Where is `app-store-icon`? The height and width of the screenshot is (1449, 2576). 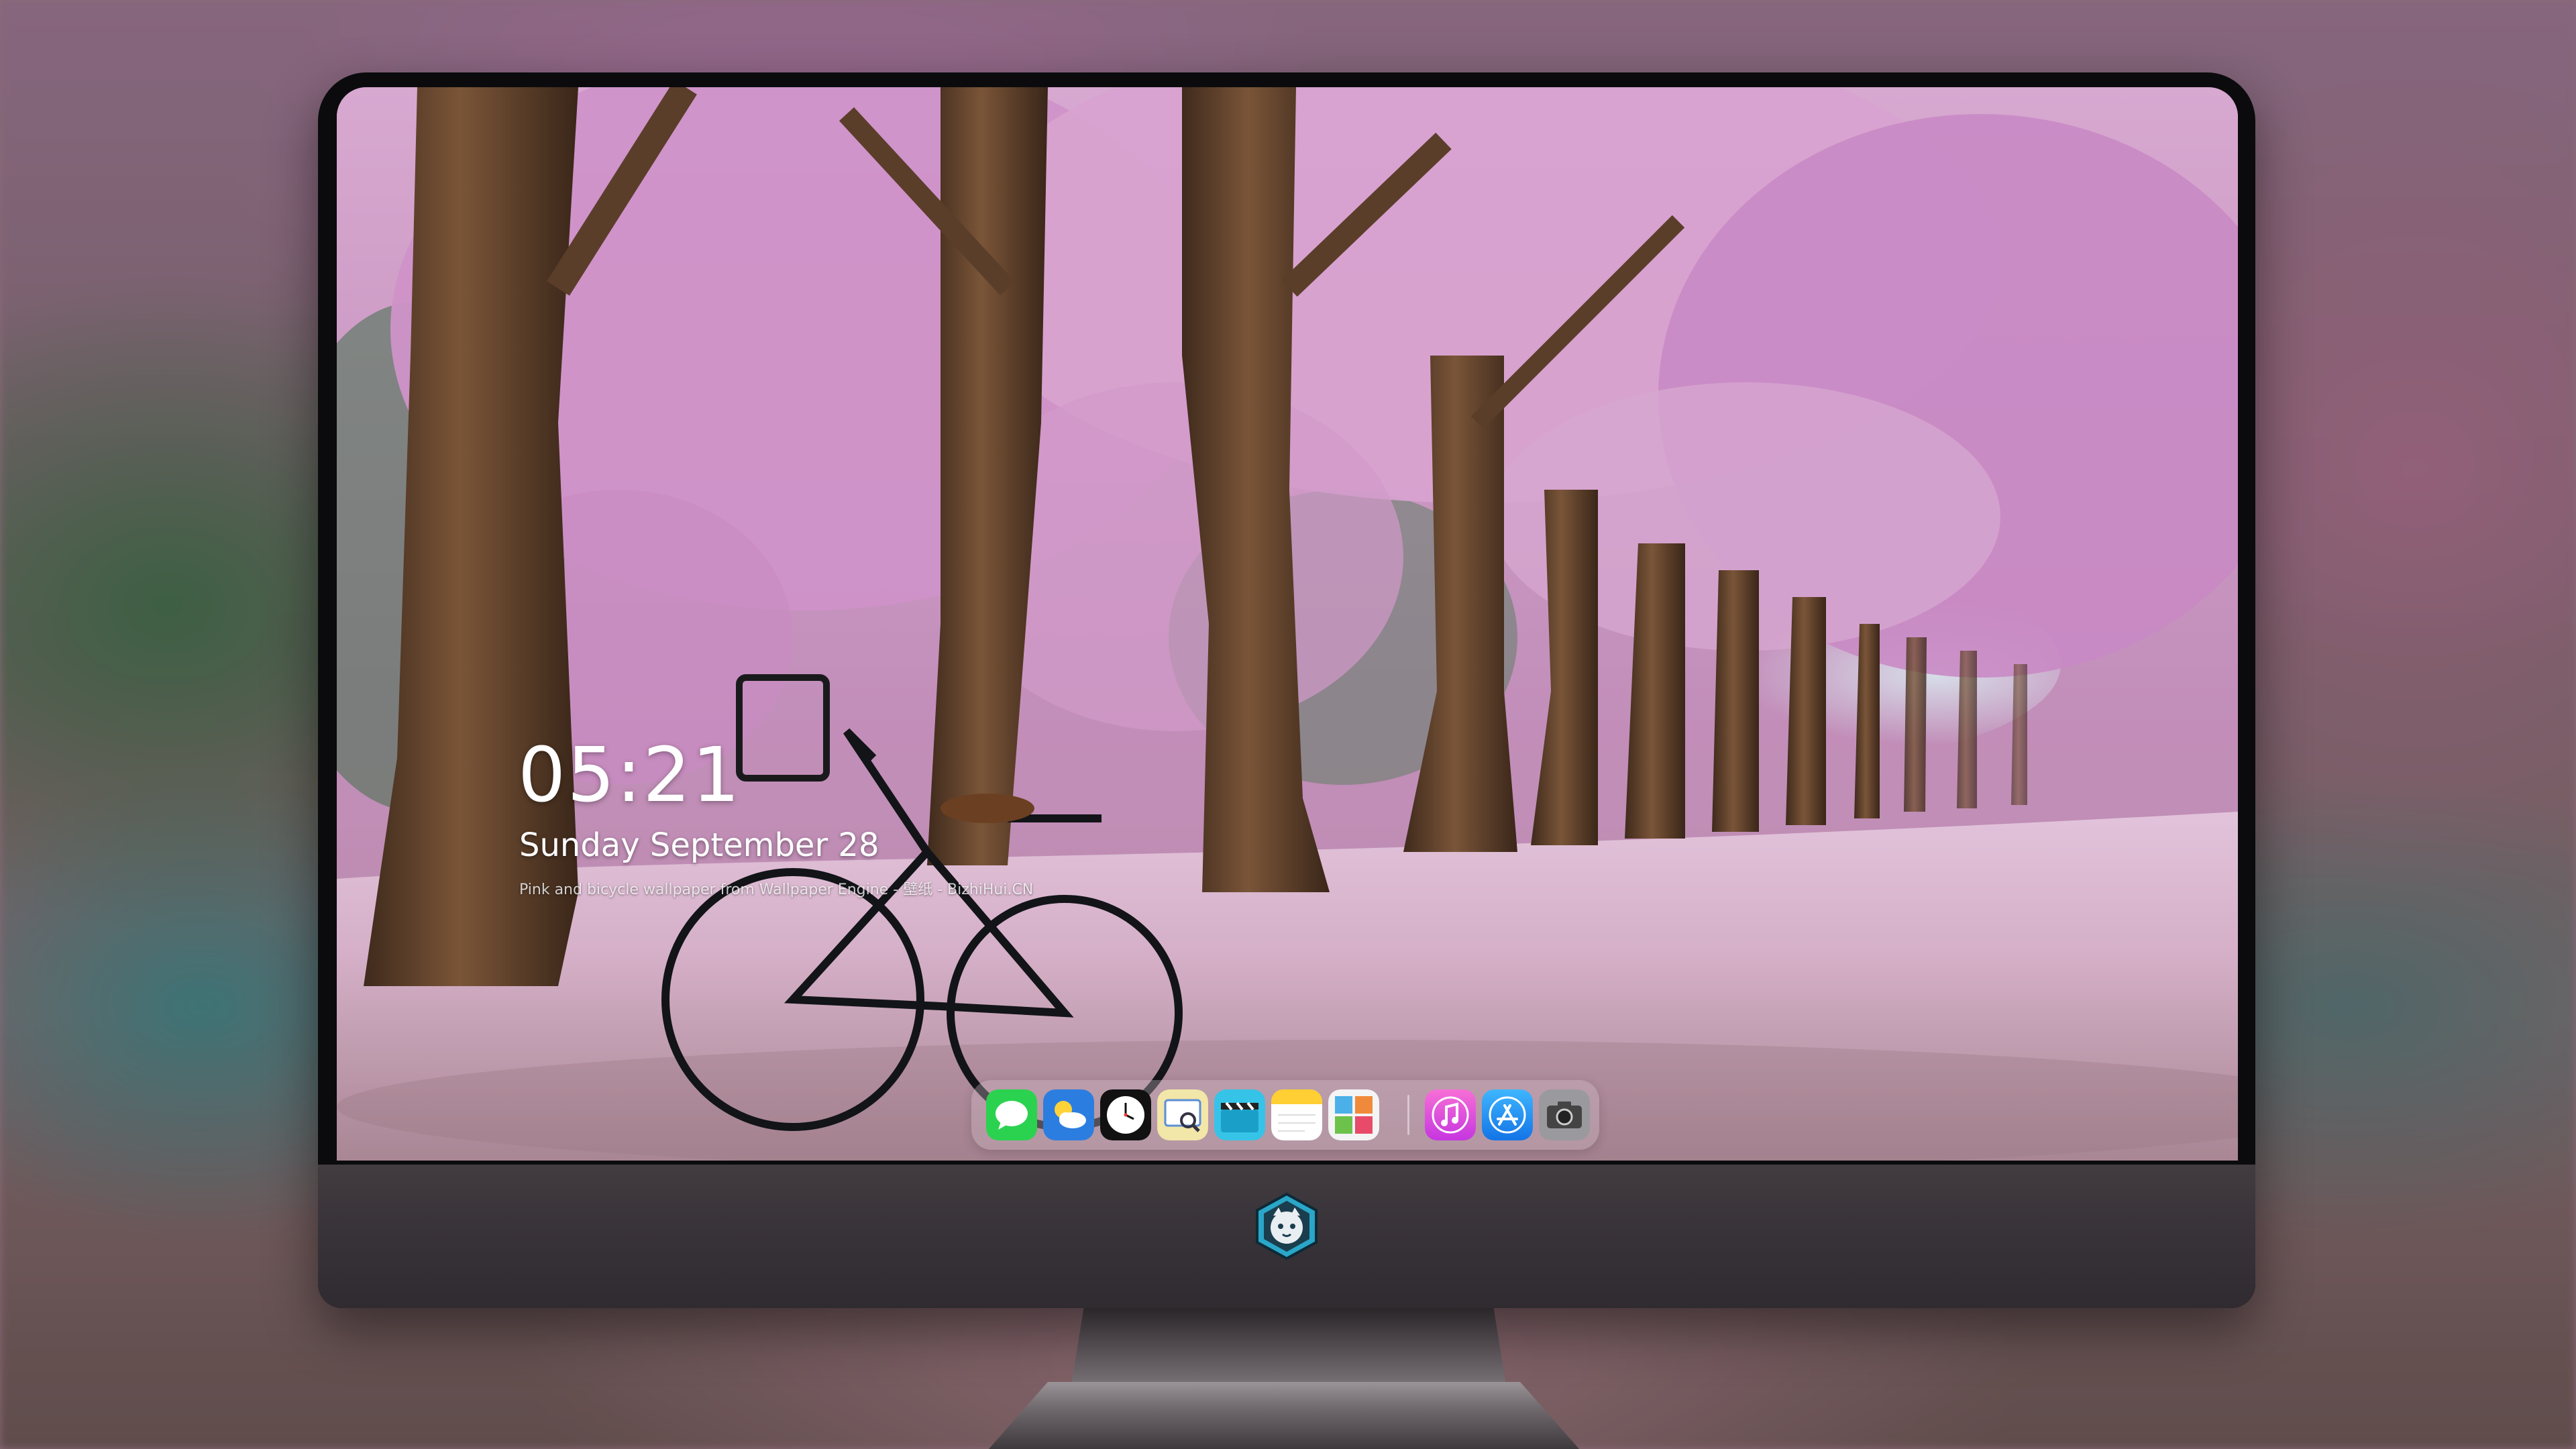 app-store-icon is located at coordinates (1507, 1114).